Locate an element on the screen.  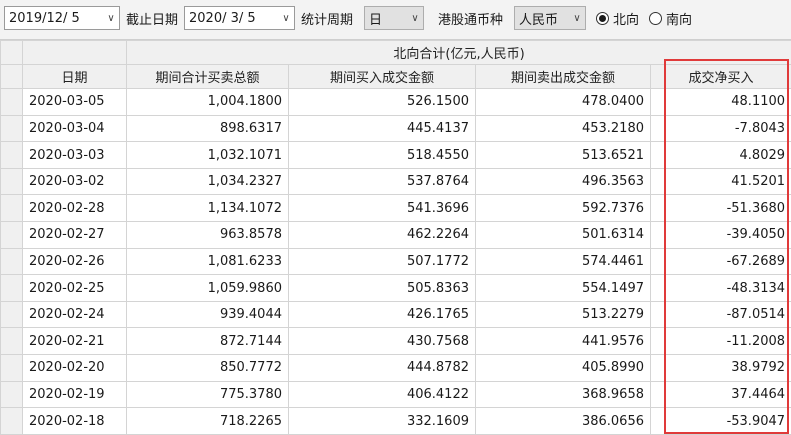
cell-sell-amount: 592.7376 is located at coordinates (563, 208).